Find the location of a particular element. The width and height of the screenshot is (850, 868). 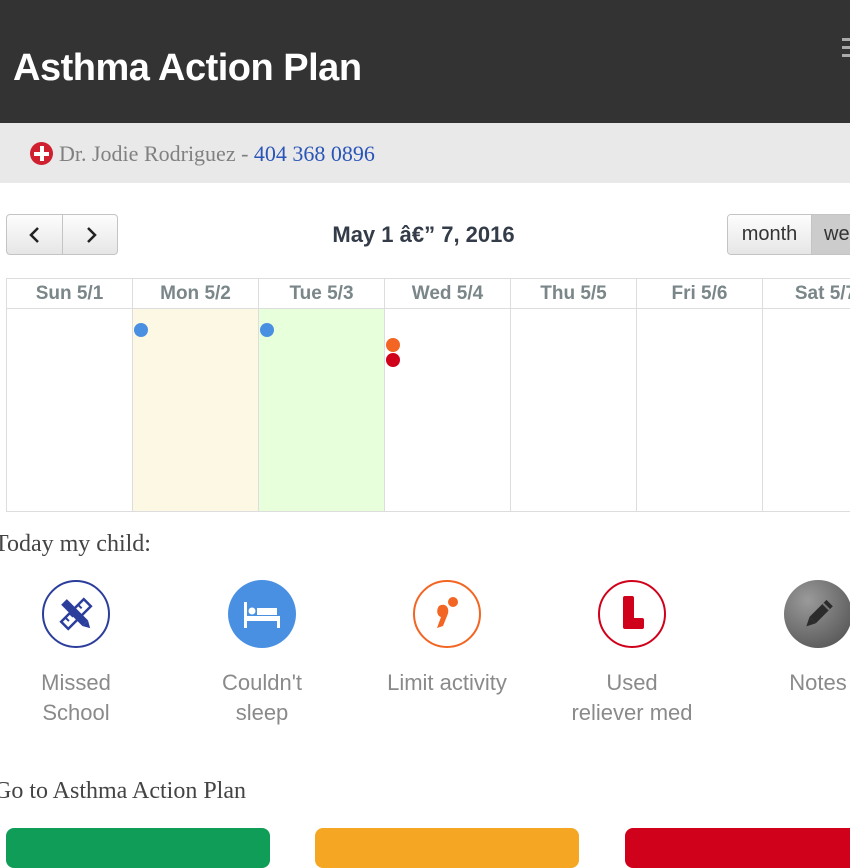

used-reliever-med-button: Used reliever med is located at coordinates (632, 654).